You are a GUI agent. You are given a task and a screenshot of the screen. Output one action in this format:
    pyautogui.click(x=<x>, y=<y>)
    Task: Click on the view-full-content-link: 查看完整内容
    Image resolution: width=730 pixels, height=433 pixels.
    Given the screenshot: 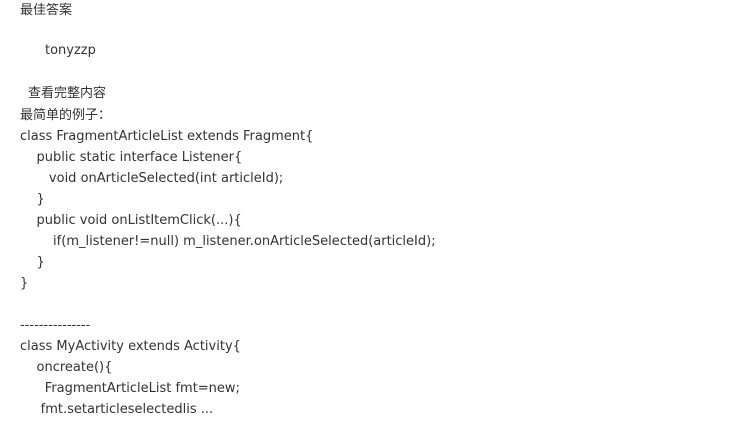 What is the action you would take?
    pyautogui.click(x=67, y=94)
    